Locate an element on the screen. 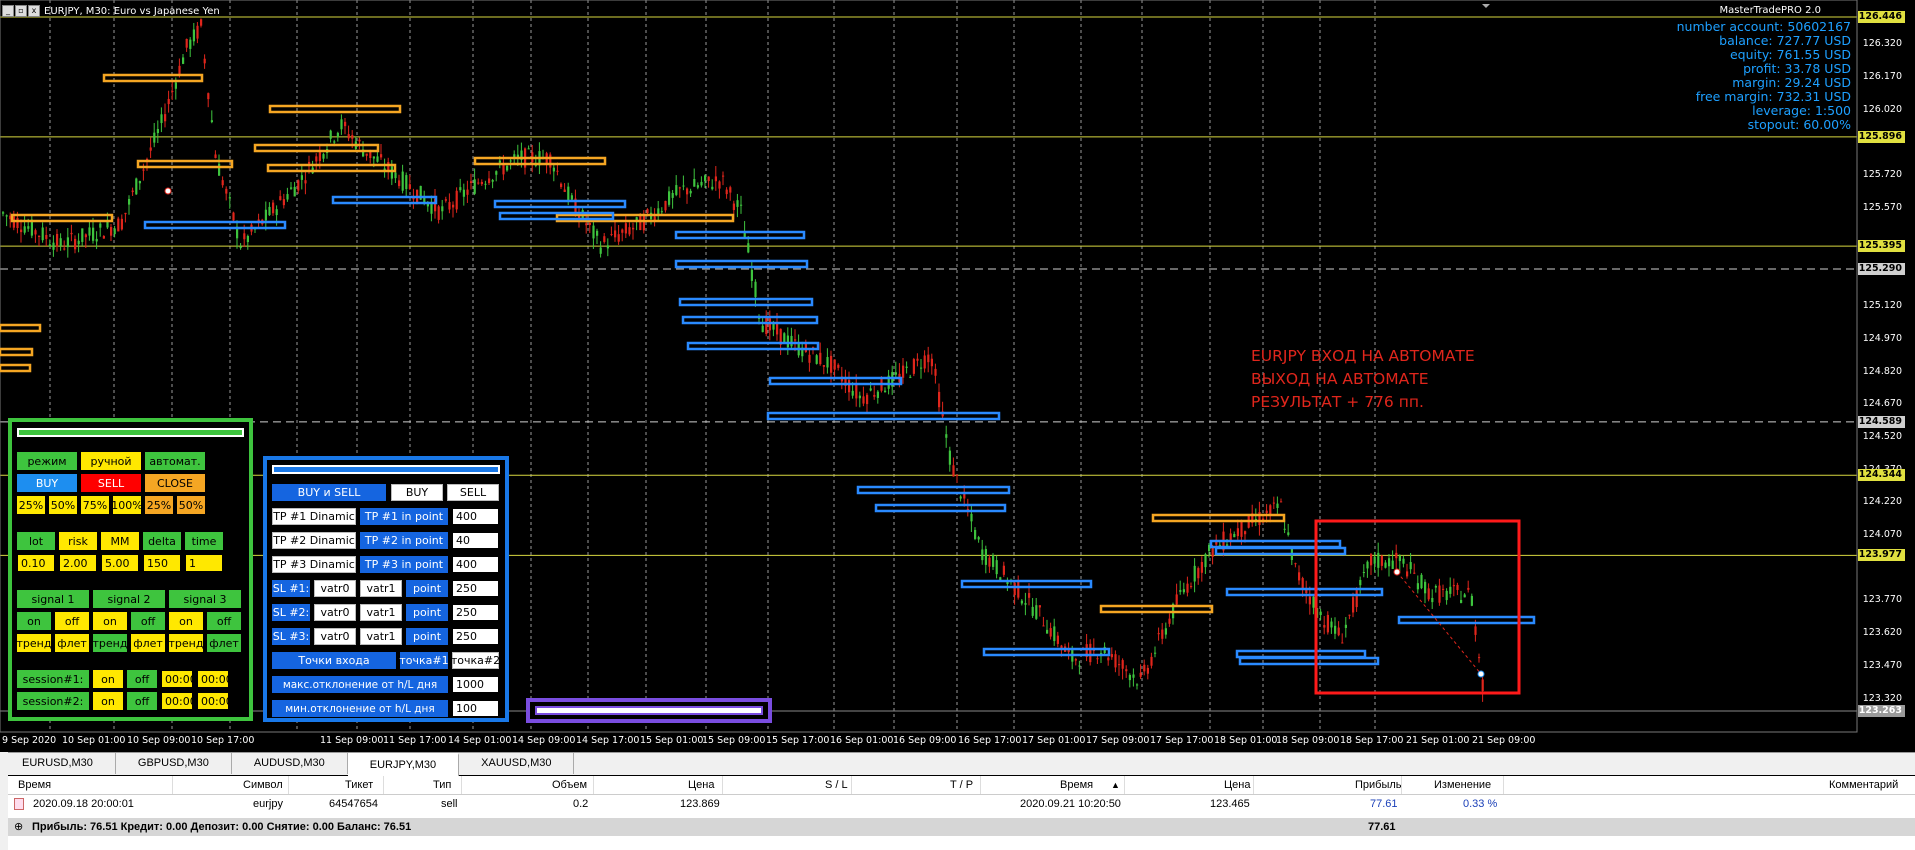  lot-25-button: 25% is located at coordinates (31, 505).